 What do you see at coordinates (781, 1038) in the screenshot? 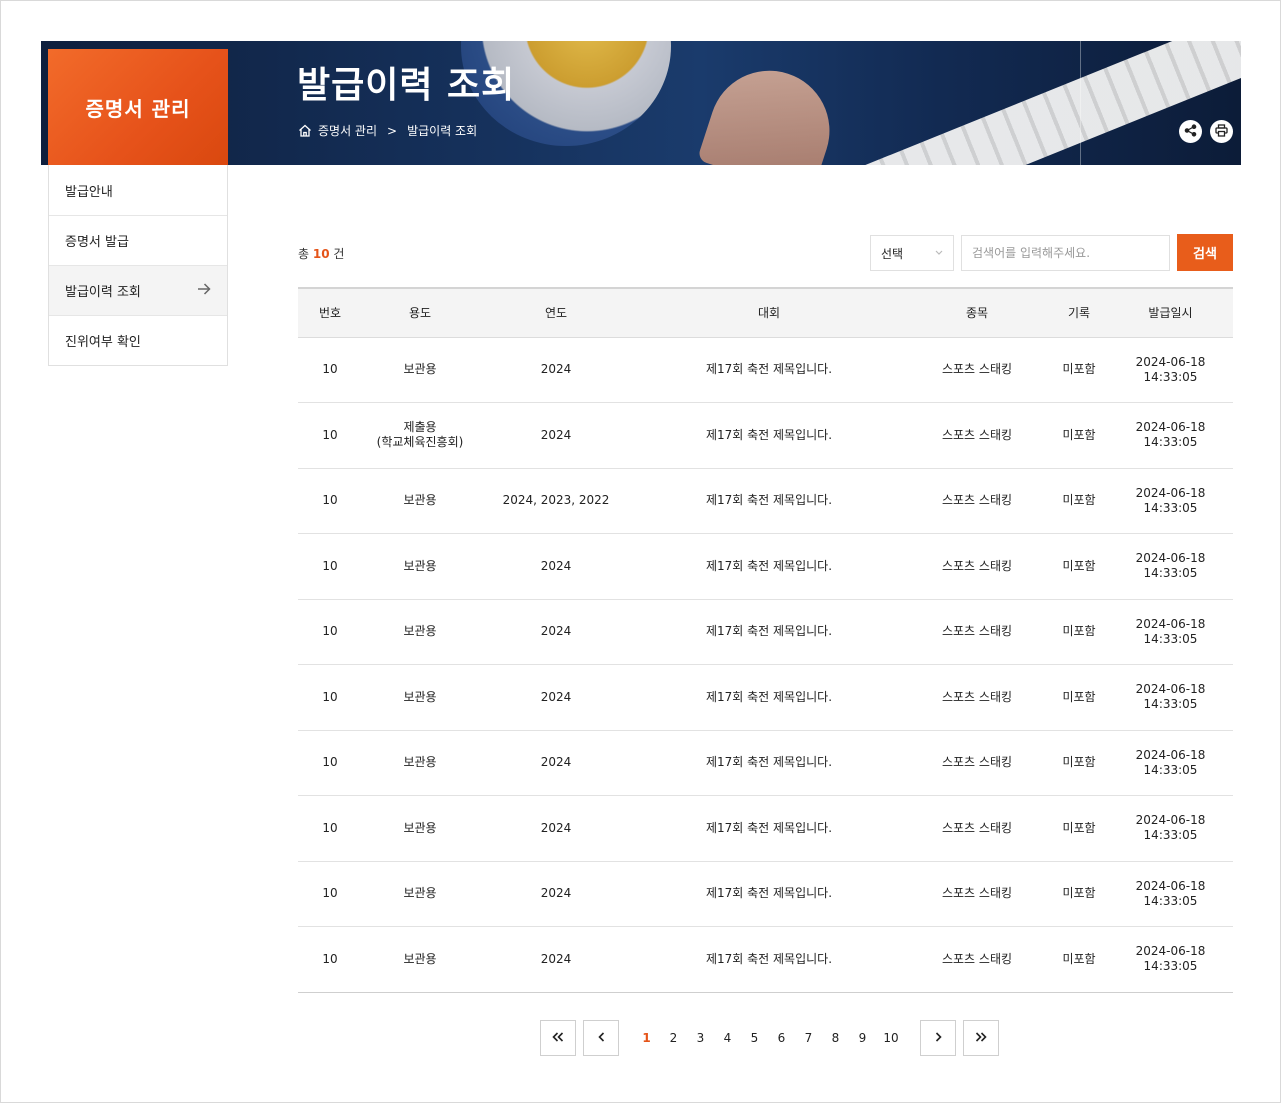
I see `page-number-6: 6` at bounding box center [781, 1038].